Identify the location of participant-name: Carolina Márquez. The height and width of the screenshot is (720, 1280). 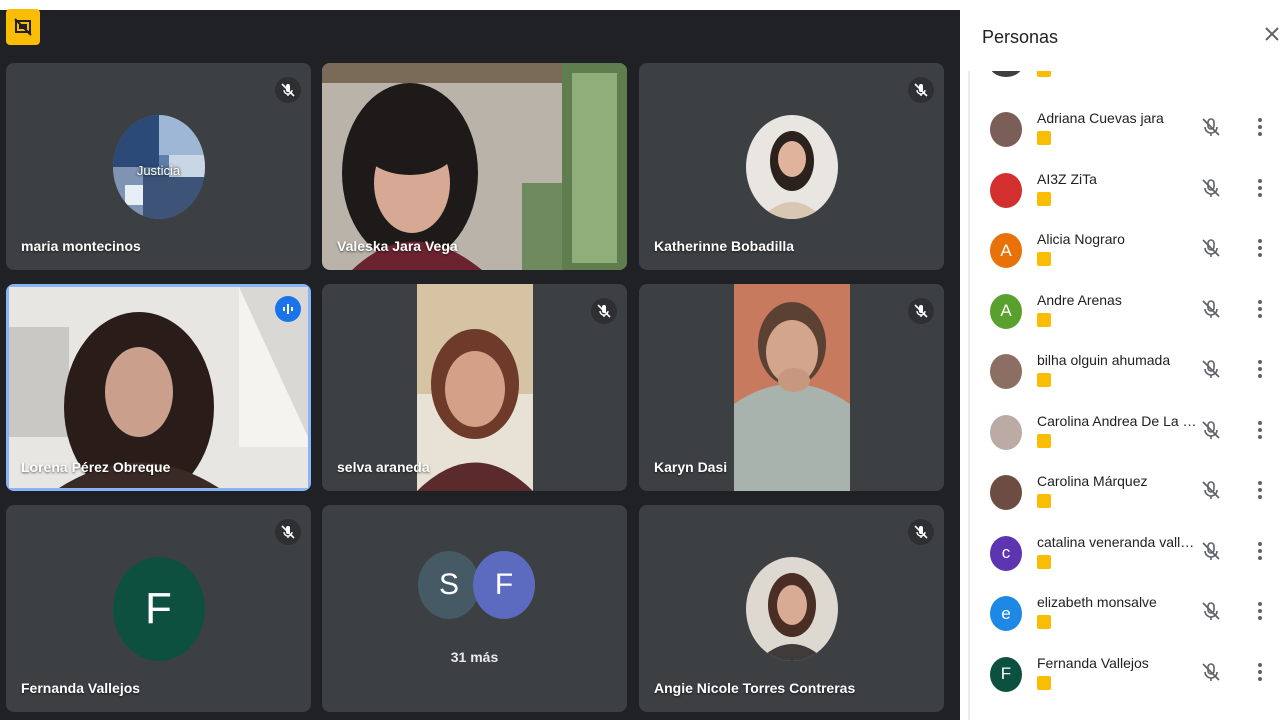
(1092, 481).